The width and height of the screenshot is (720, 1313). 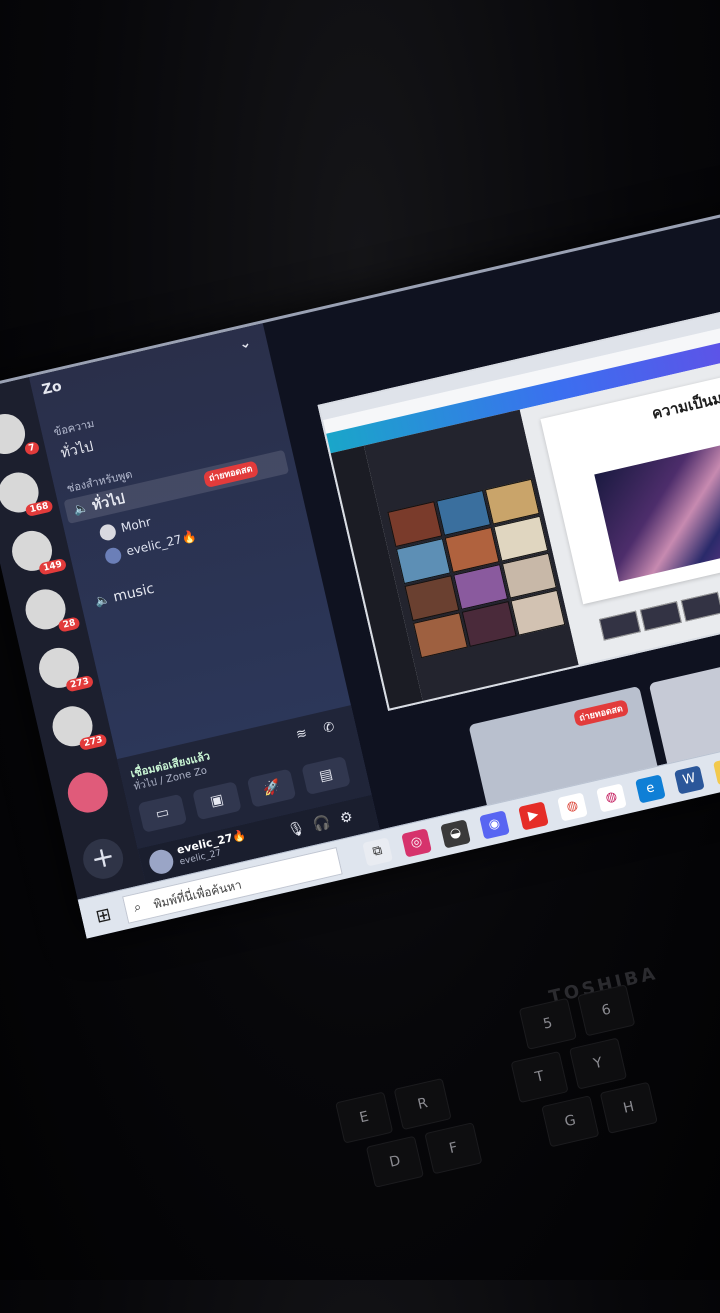 What do you see at coordinates (684, 401) in the screenshot?
I see `slide-title: ความเป็นมาของ` at bounding box center [684, 401].